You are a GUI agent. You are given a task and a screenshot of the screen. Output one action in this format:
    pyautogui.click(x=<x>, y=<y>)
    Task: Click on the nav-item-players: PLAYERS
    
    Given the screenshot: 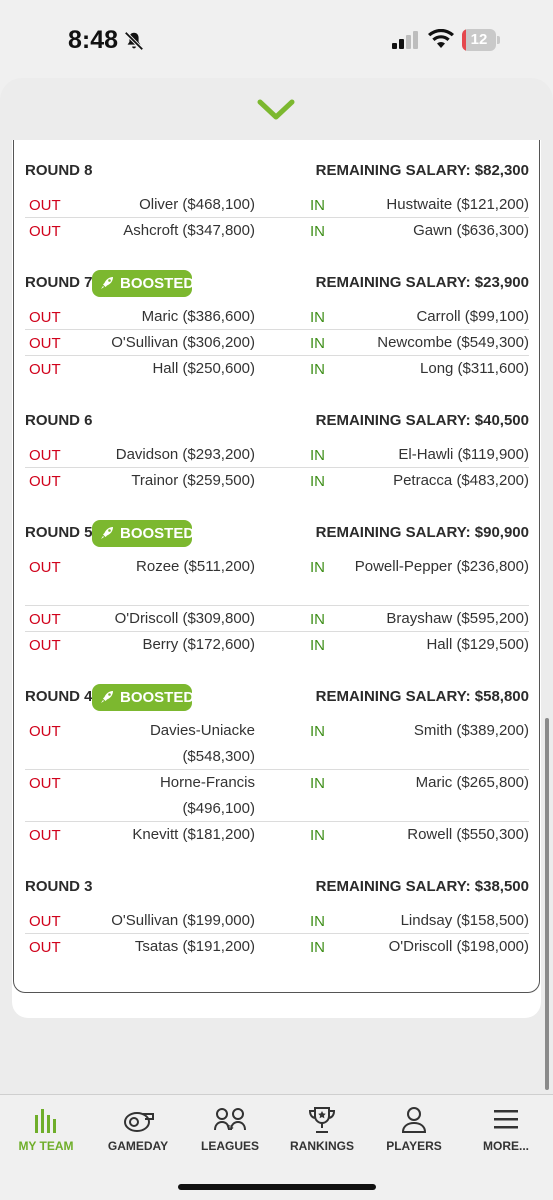 What is the action you would take?
    pyautogui.click(x=414, y=1135)
    